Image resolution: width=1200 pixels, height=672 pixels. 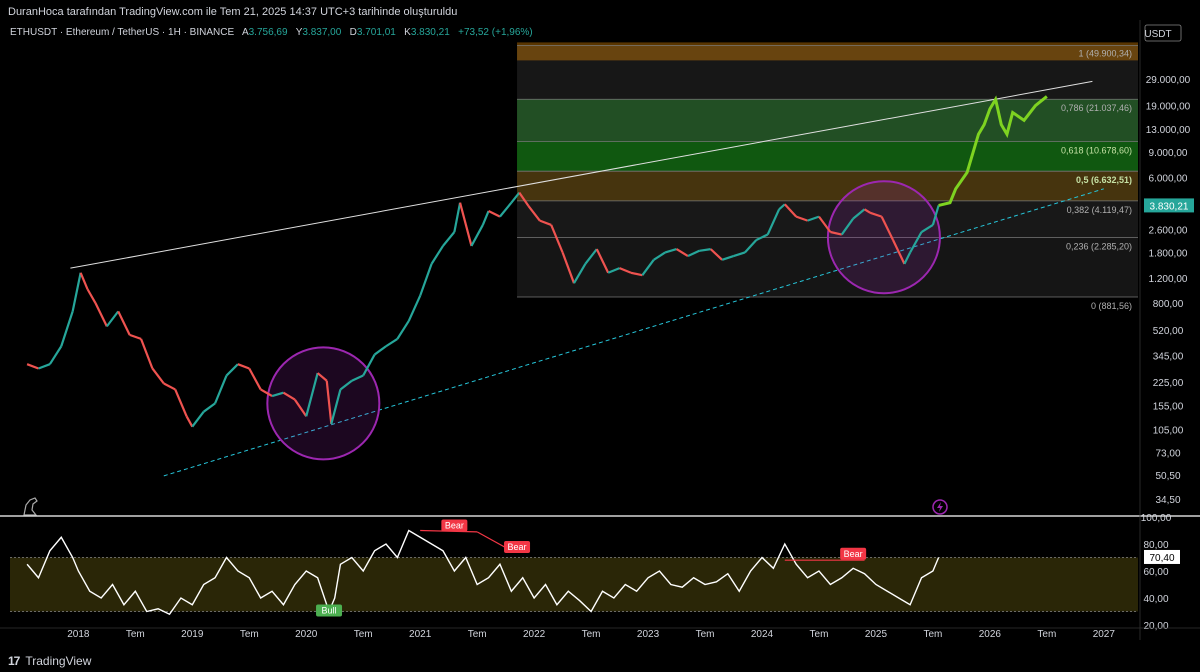 What do you see at coordinates (1168, 406) in the screenshot?
I see `y-tick-label: 155,00` at bounding box center [1168, 406].